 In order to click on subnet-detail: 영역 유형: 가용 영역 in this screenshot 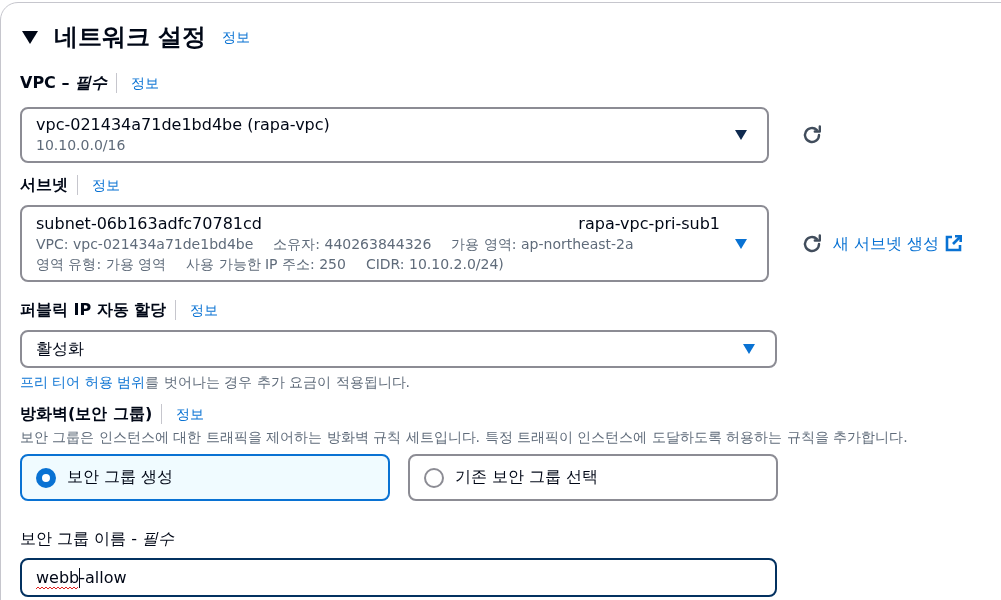, I will do `click(101, 264)`.